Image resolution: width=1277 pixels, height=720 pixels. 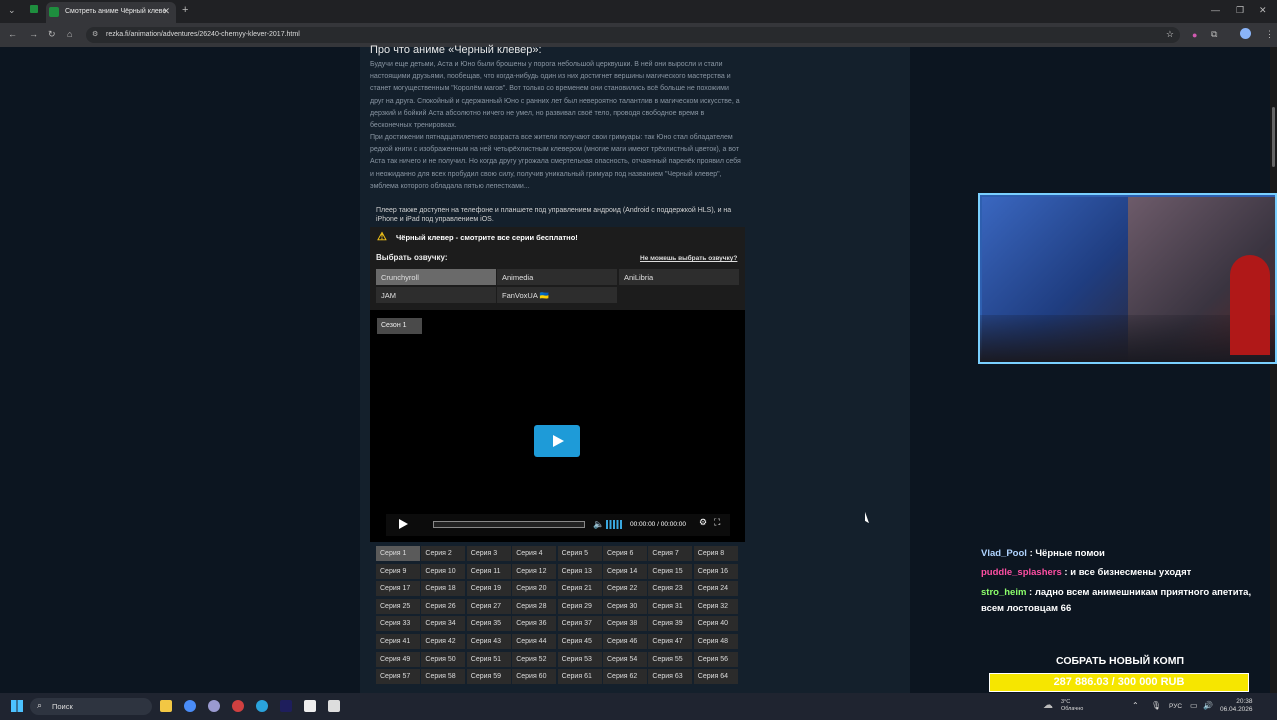 What do you see at coordinates (598, 524) in the screenshot?
I see `volume-icon: 🔈` at bounding box center [598, 524].